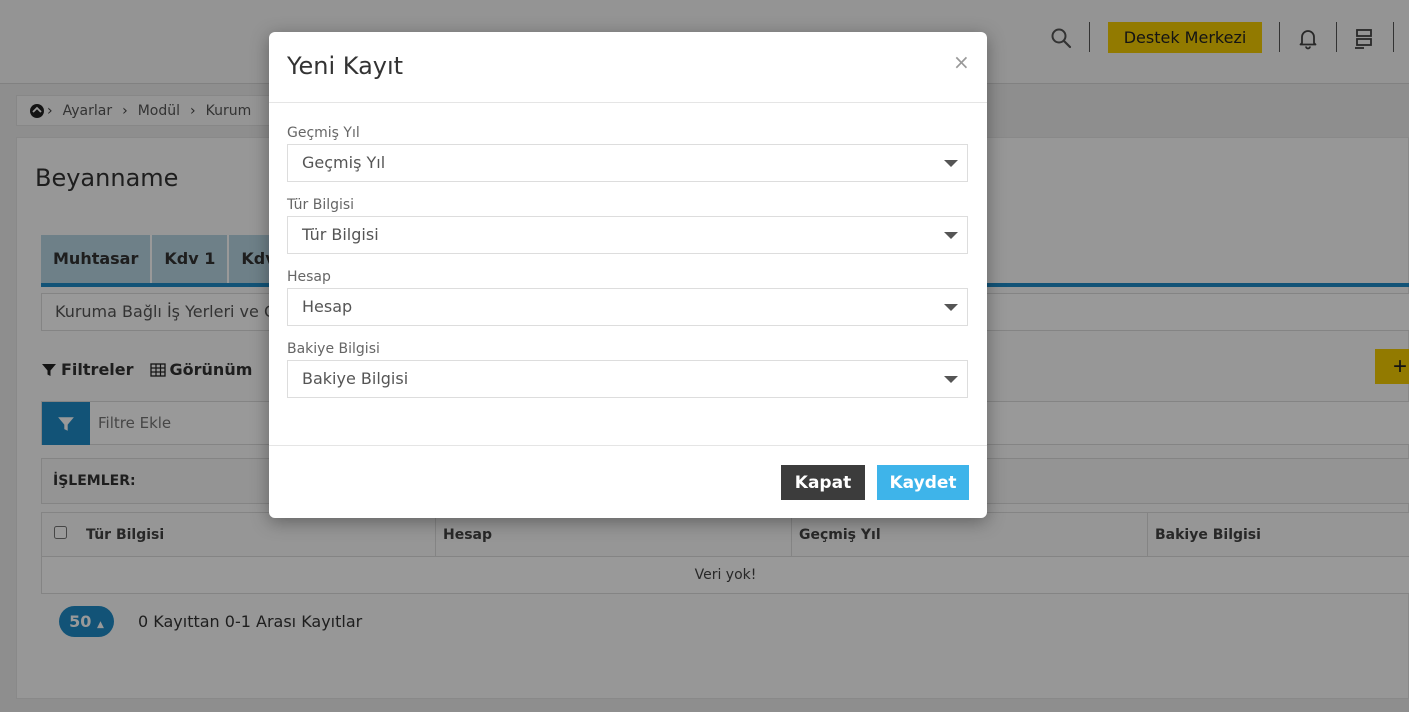 Image resolution: width=1409 pixels, height=712 pixels. I want to click on select-placeholder: Bakiye Bilgisi, so click(355, 378).